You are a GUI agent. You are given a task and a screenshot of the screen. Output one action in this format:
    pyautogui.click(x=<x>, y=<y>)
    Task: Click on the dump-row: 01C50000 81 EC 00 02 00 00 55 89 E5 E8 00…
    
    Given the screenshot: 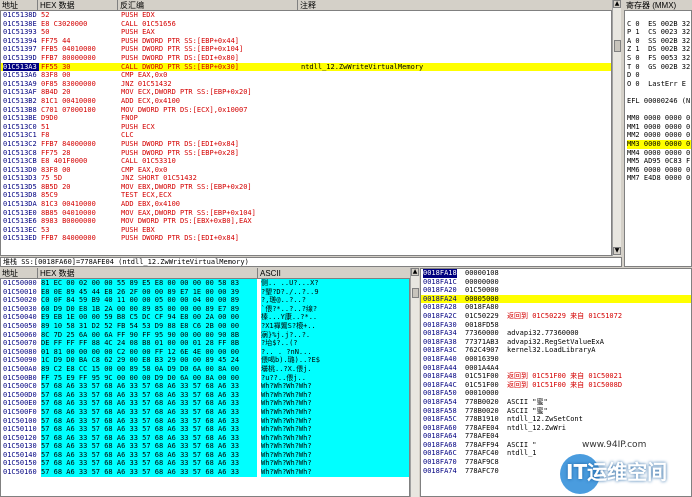 What is the action you would take?
    pyautogui.click(x=205, y=283)
    